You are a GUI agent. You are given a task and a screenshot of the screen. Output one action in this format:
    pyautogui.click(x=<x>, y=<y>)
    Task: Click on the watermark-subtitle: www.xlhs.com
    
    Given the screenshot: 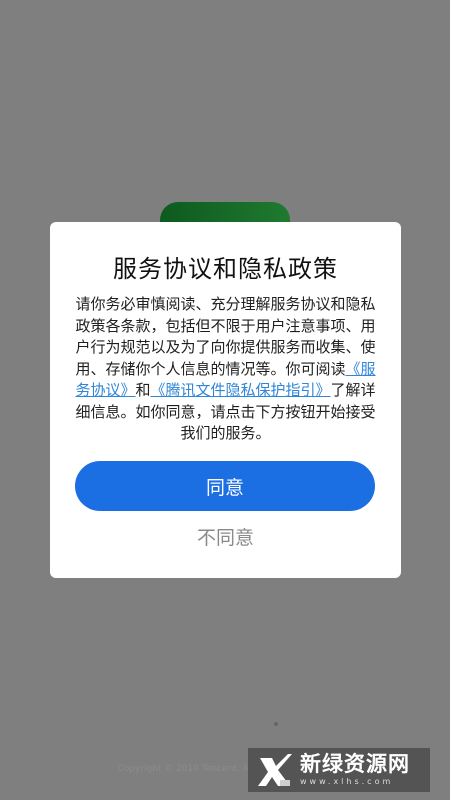 What is the action you would take?
    pyautogui.click(x=347, y=781)
    